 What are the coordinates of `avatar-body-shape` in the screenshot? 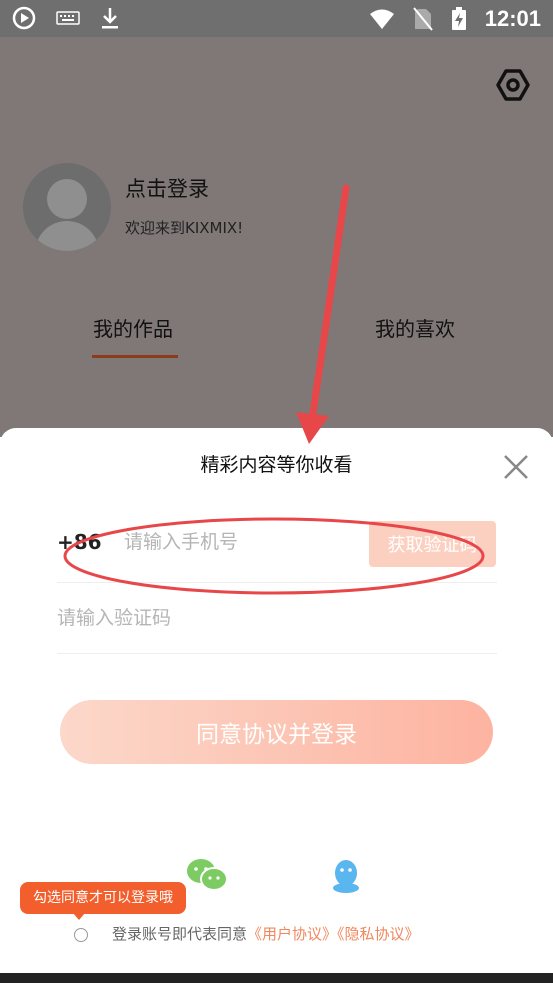 It's located at (67, 236).